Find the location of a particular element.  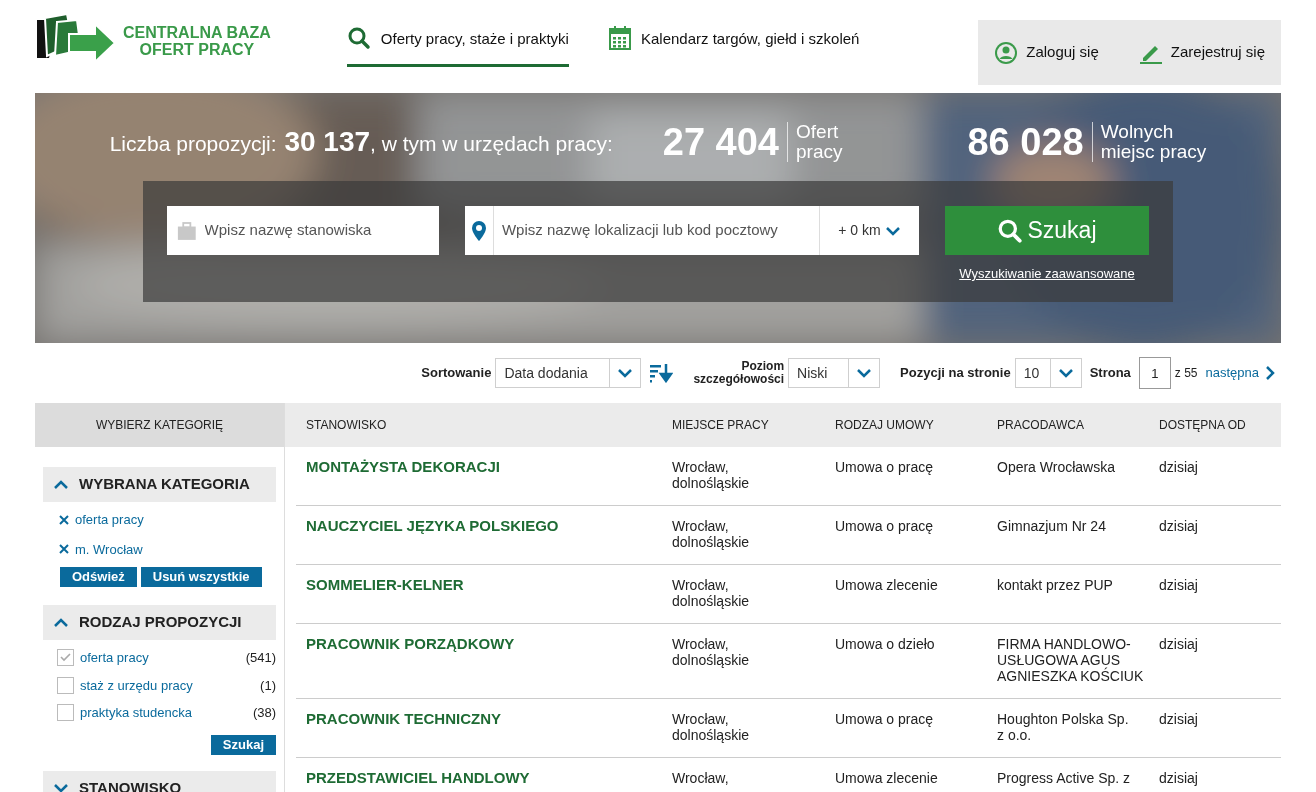

table-cell-text: kontakt przez PUP is located at coordinates (1055, 585).